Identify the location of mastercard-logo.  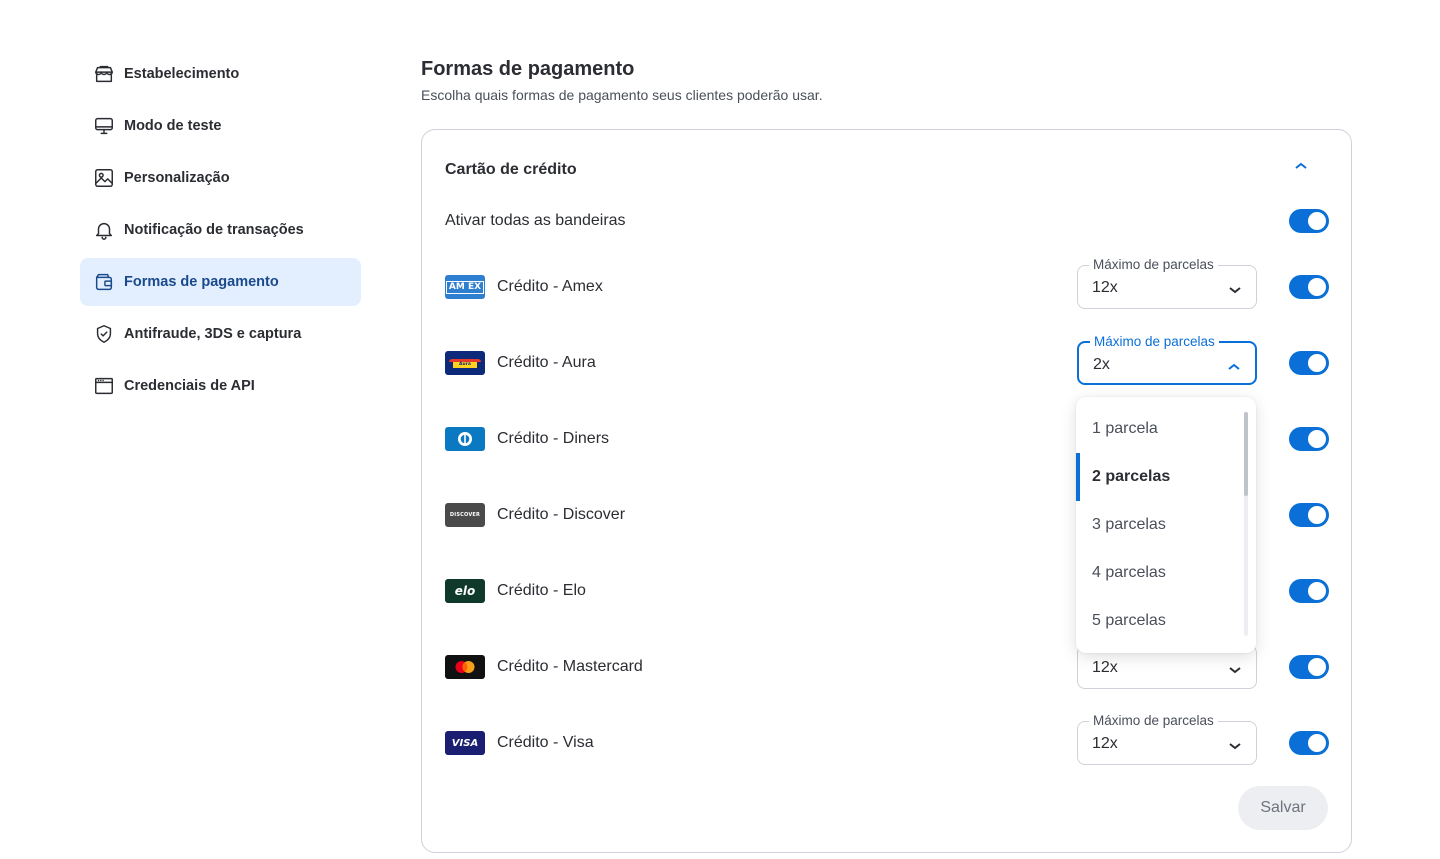
(465, 667).